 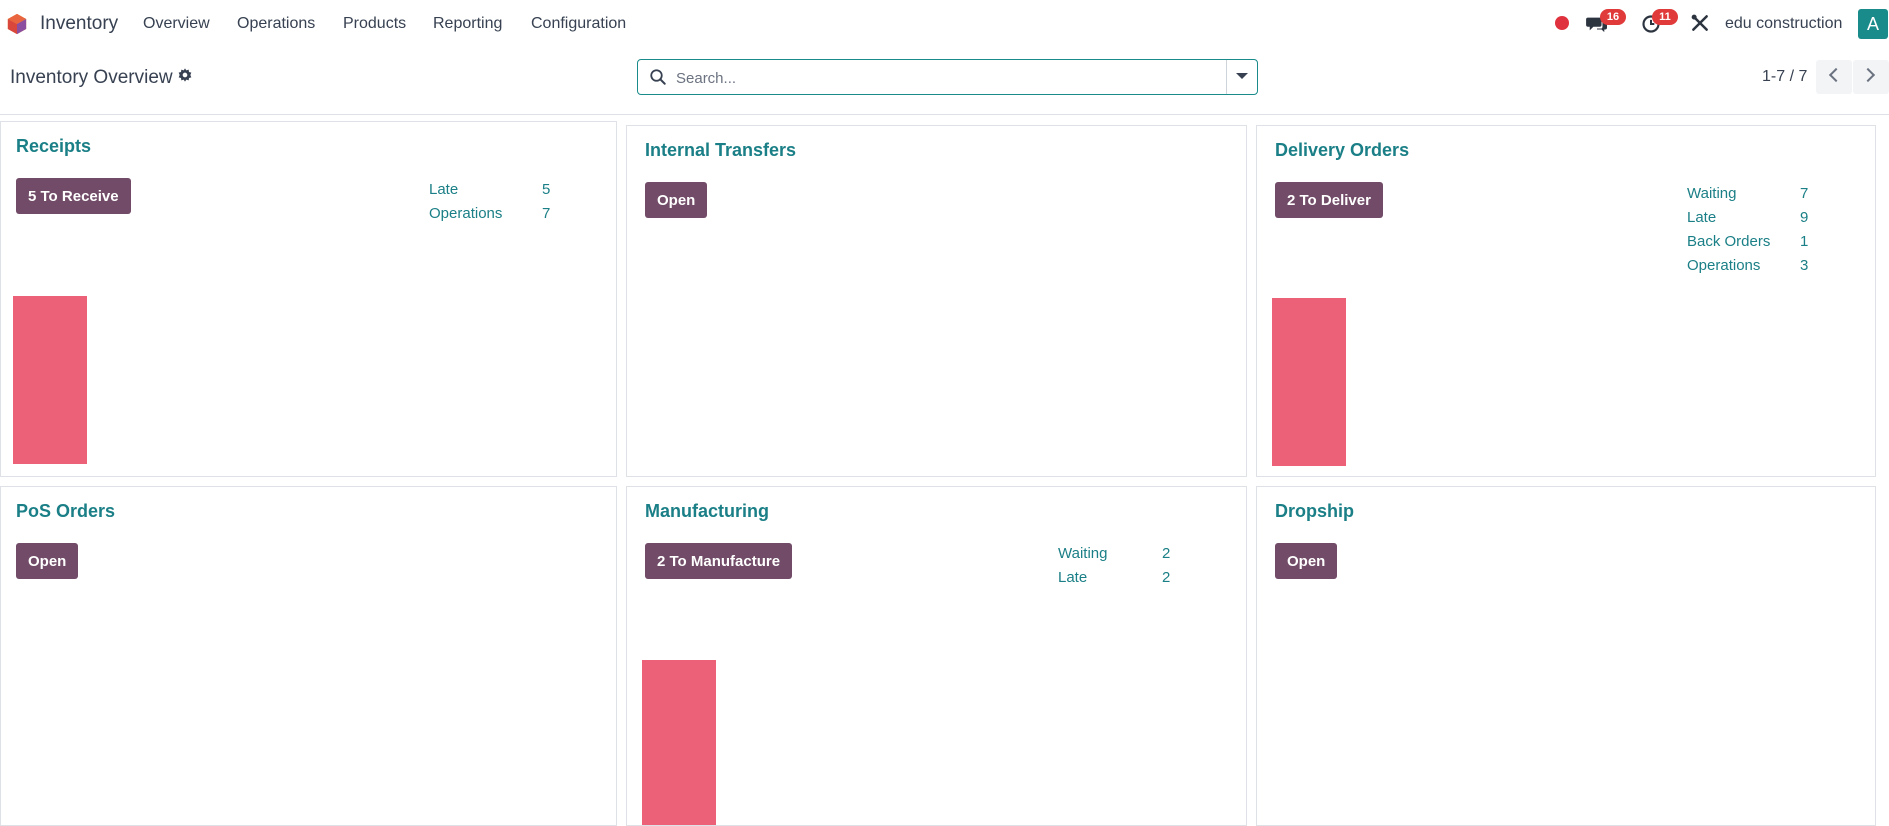 What do you see at coordinates (1566, 656) in the screenshot?
I see `card-dropship: Dropship Open` at bounding box center [1566, 656].